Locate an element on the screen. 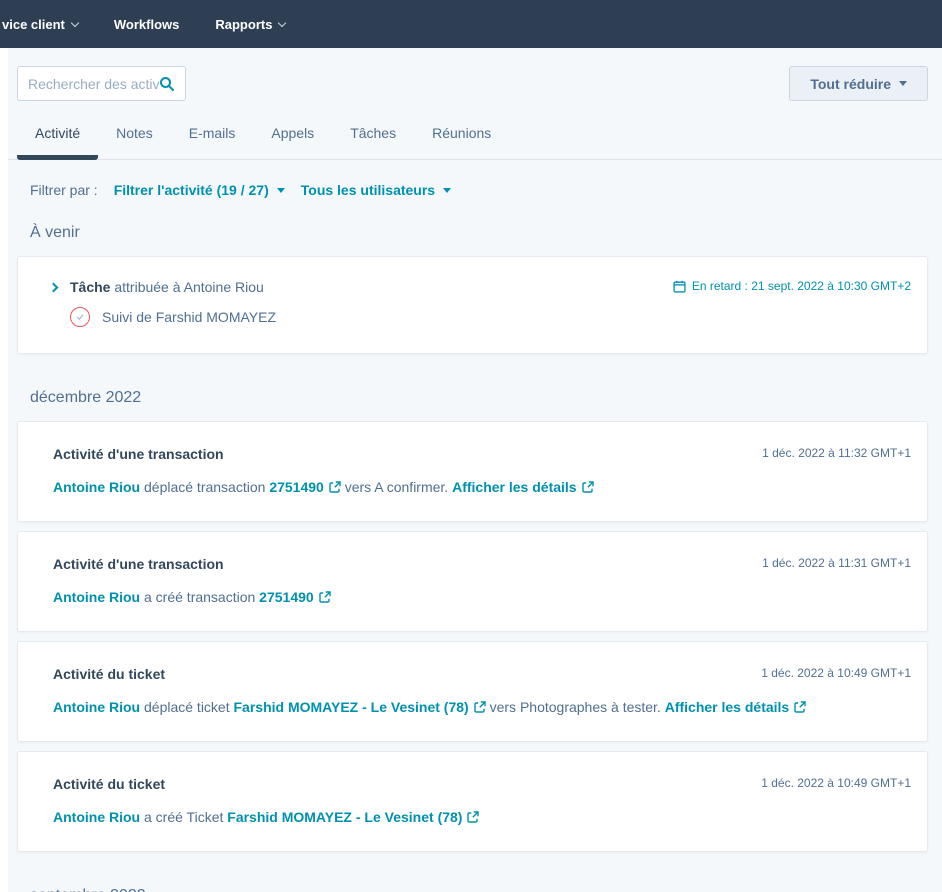 The width and height of the screenshot is (942, 892). tab-emails: E-mails is located at coordinates (212, 138).